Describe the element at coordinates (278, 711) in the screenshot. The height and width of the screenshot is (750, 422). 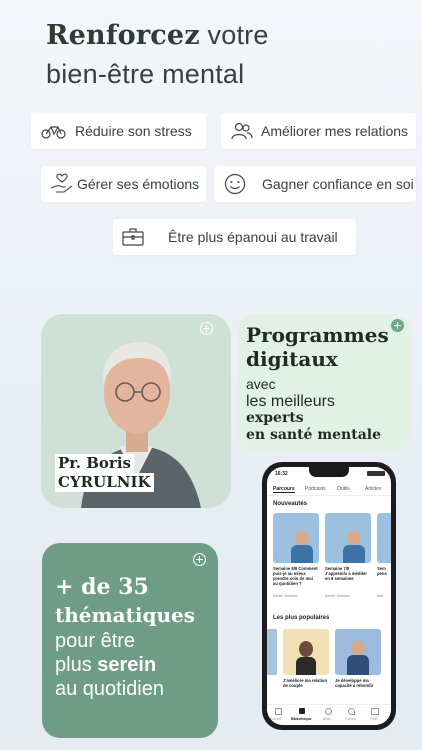
I see `nav-home-icon` at that location.